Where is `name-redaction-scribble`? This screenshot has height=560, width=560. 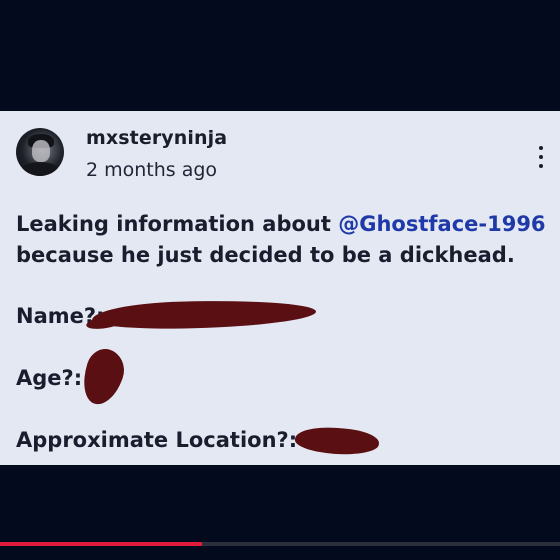
name-redaction-scribble is located at coordinates (204, 314).